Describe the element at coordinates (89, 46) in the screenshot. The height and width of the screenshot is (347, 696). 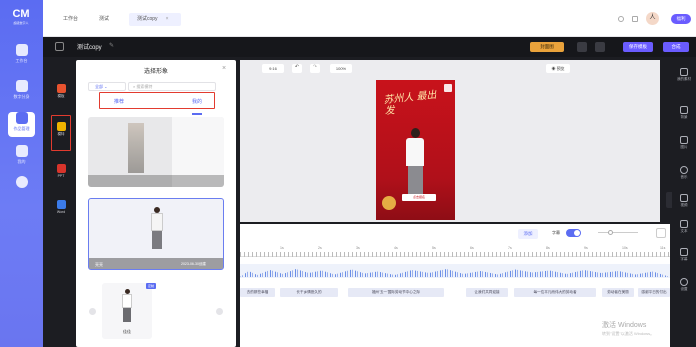
I see `project-title: 测试copy` at that location.